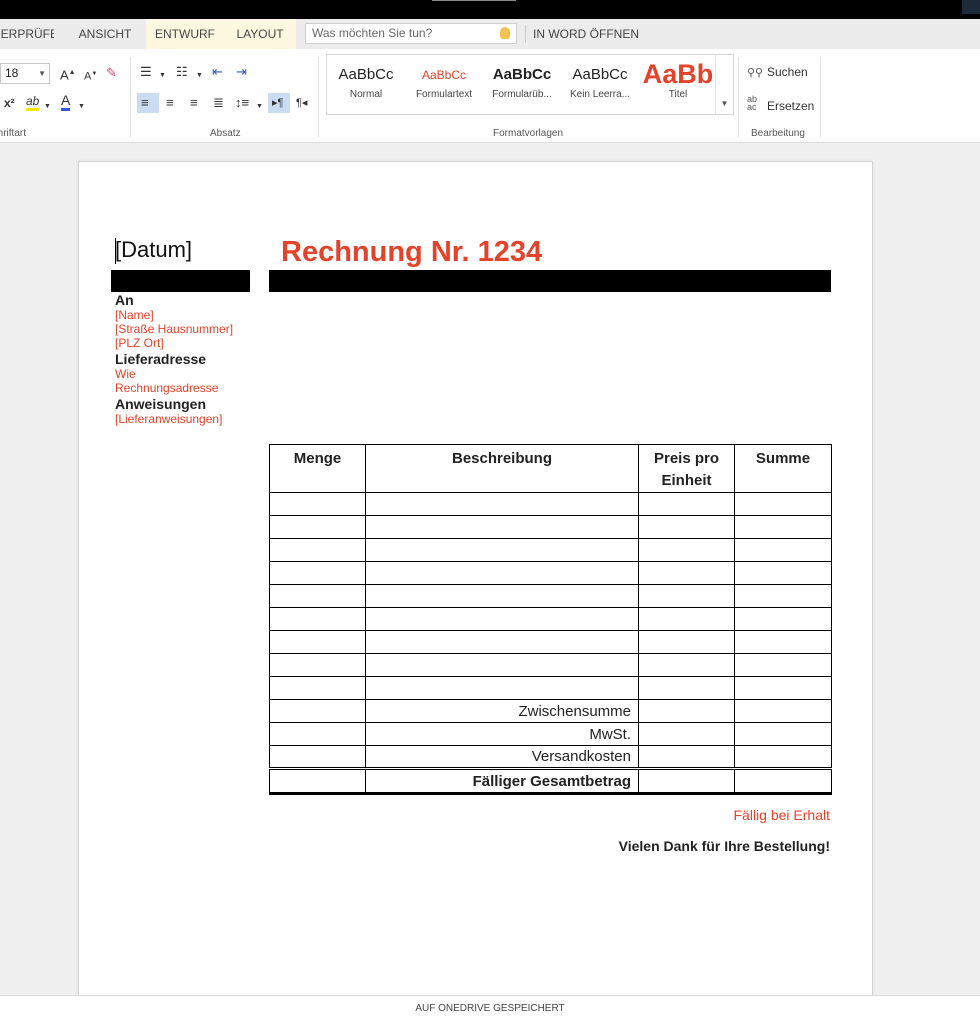  I want to click on header-menge: Menge, so click(317, 468).